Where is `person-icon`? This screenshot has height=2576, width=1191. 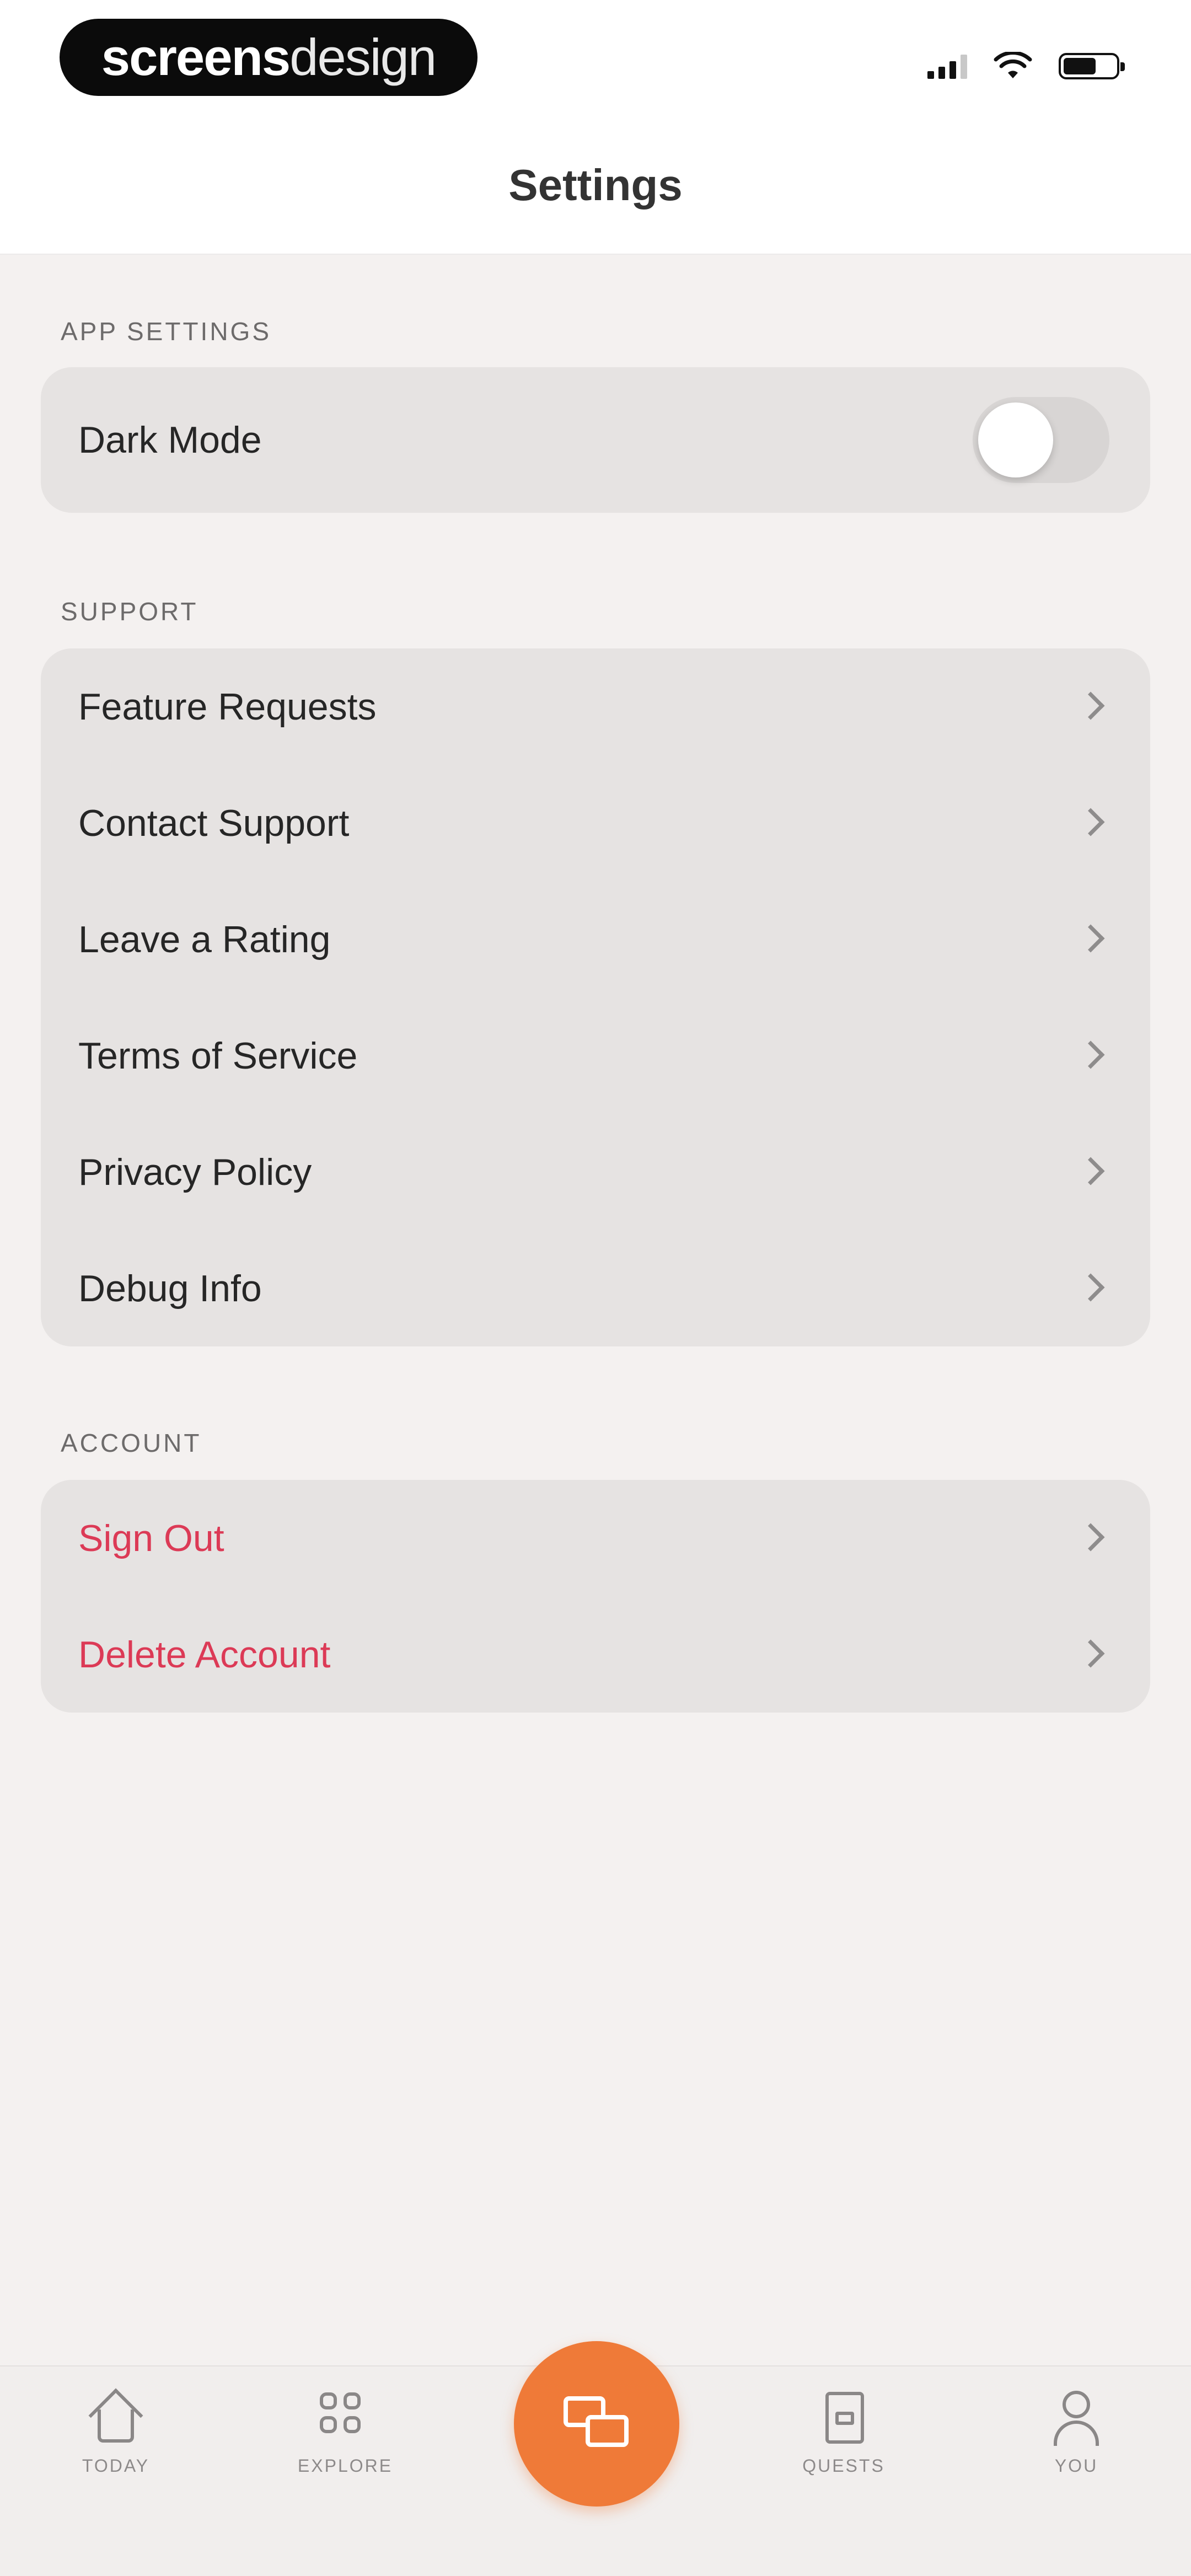 person-icon is located at coordinates (1076, 2418).